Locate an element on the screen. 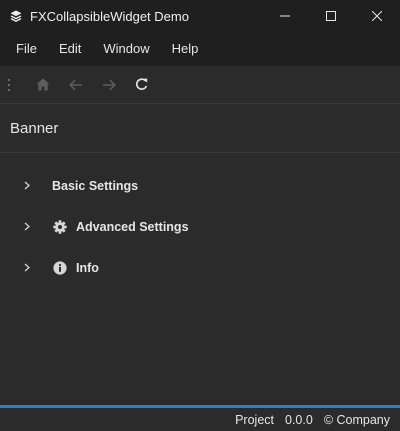 This screenshot has height=431, width=400. banner-text: Banner is located at coordinates (34, 128).